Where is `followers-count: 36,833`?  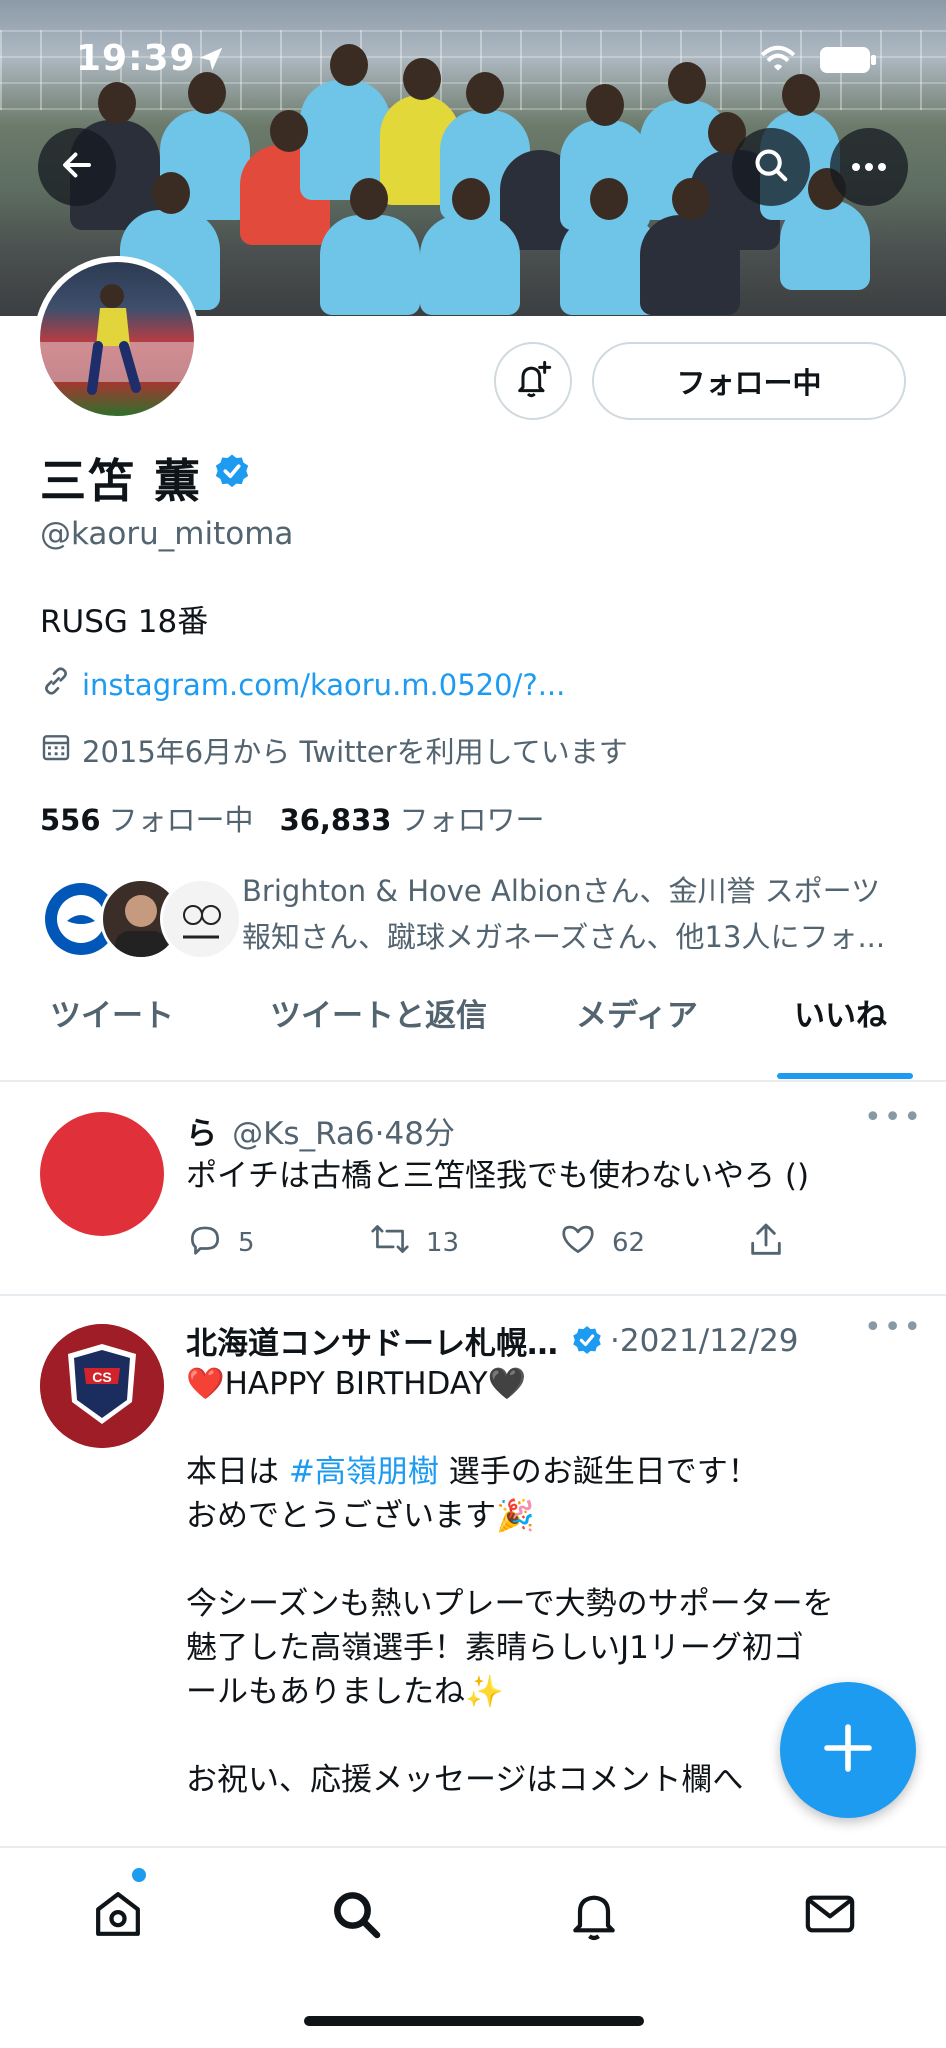 followers-count: 36,833 is located at coordinates (335, 820).